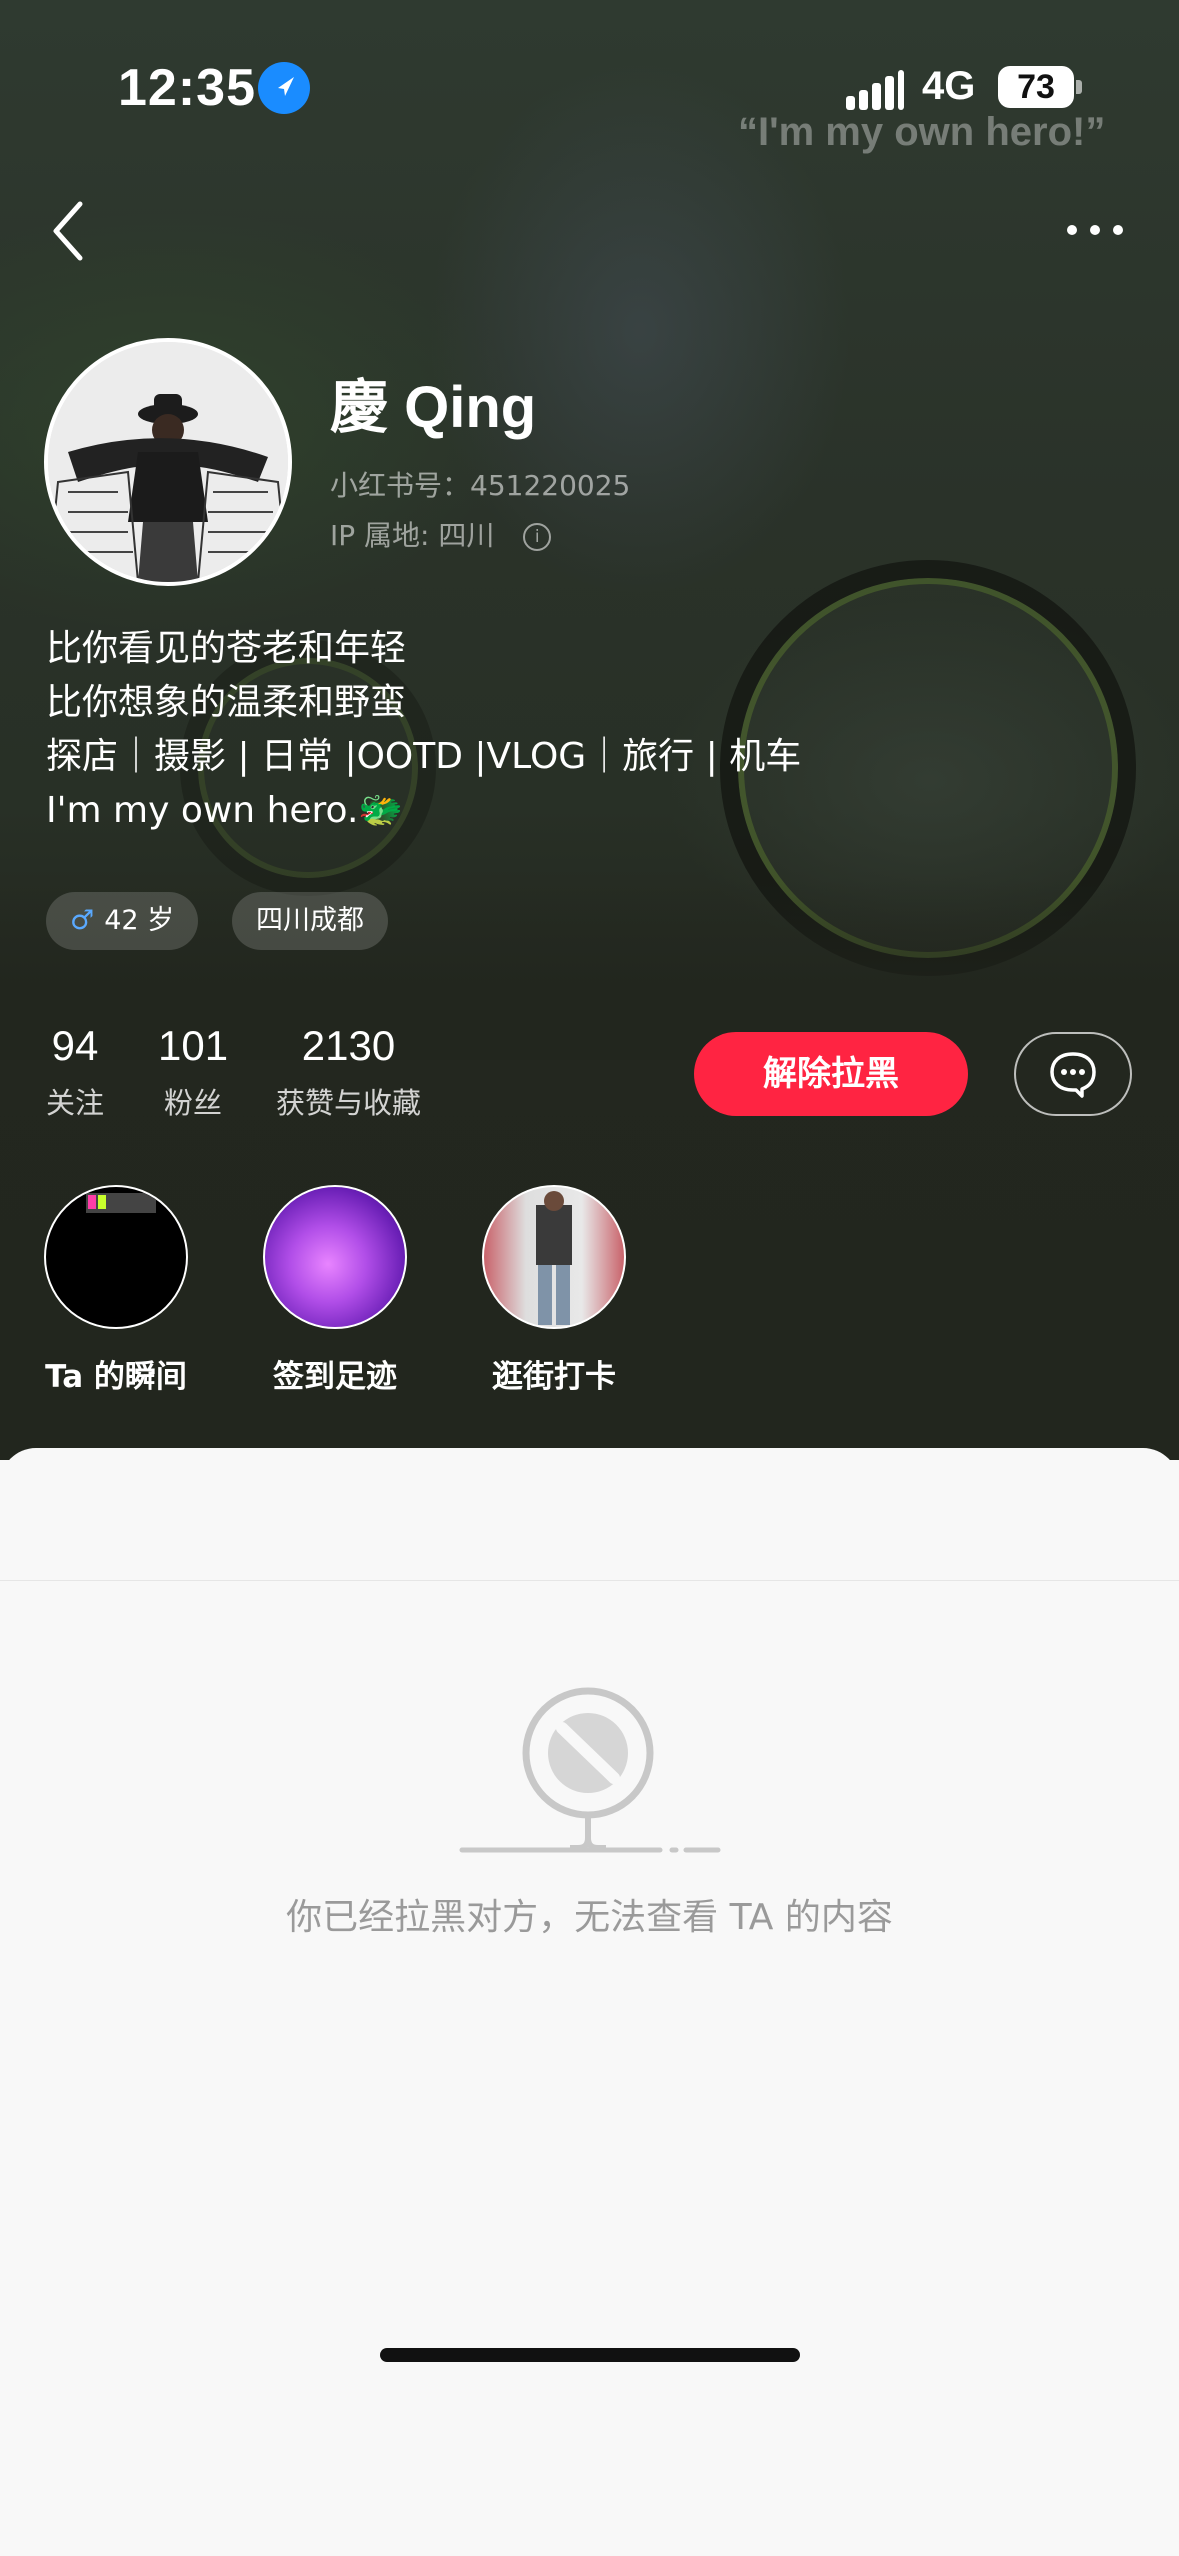 The image size is (1179, 2556). What do you see at coordinates (225, 810) in the screenshot?
I see `bio-line: I'm my own hero.🐲` at bounding box center [225, 810].